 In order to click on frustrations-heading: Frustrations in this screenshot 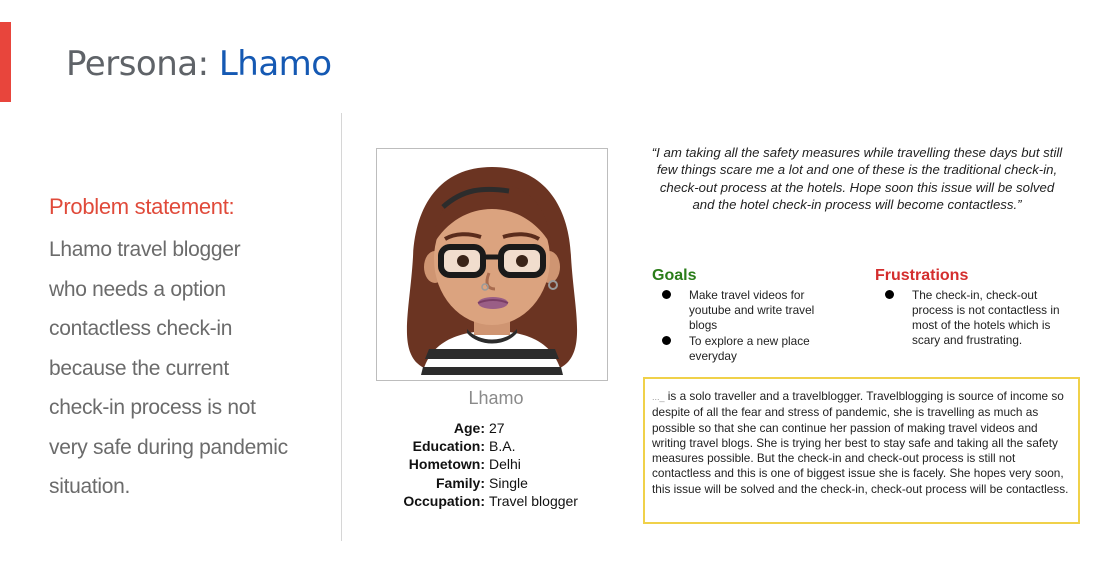, I will do `click(922, 275)`.